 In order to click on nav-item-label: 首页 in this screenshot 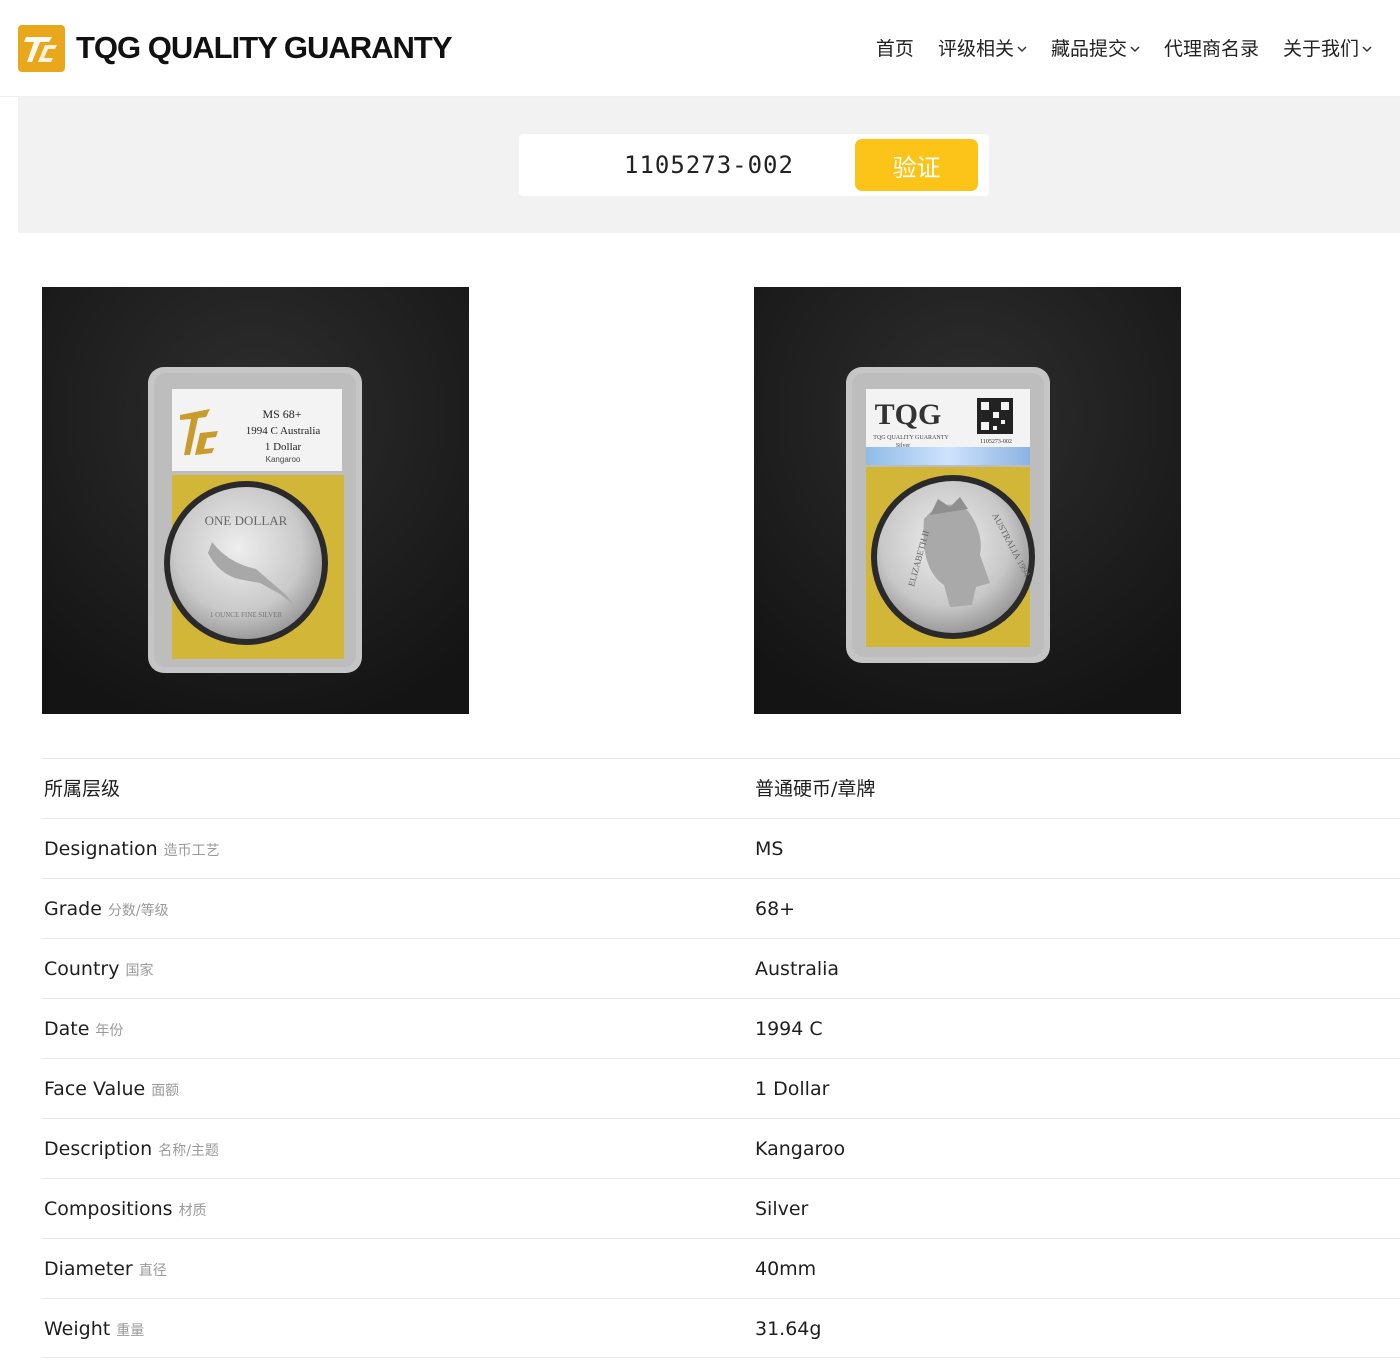, I will do `click(894, 49)`.